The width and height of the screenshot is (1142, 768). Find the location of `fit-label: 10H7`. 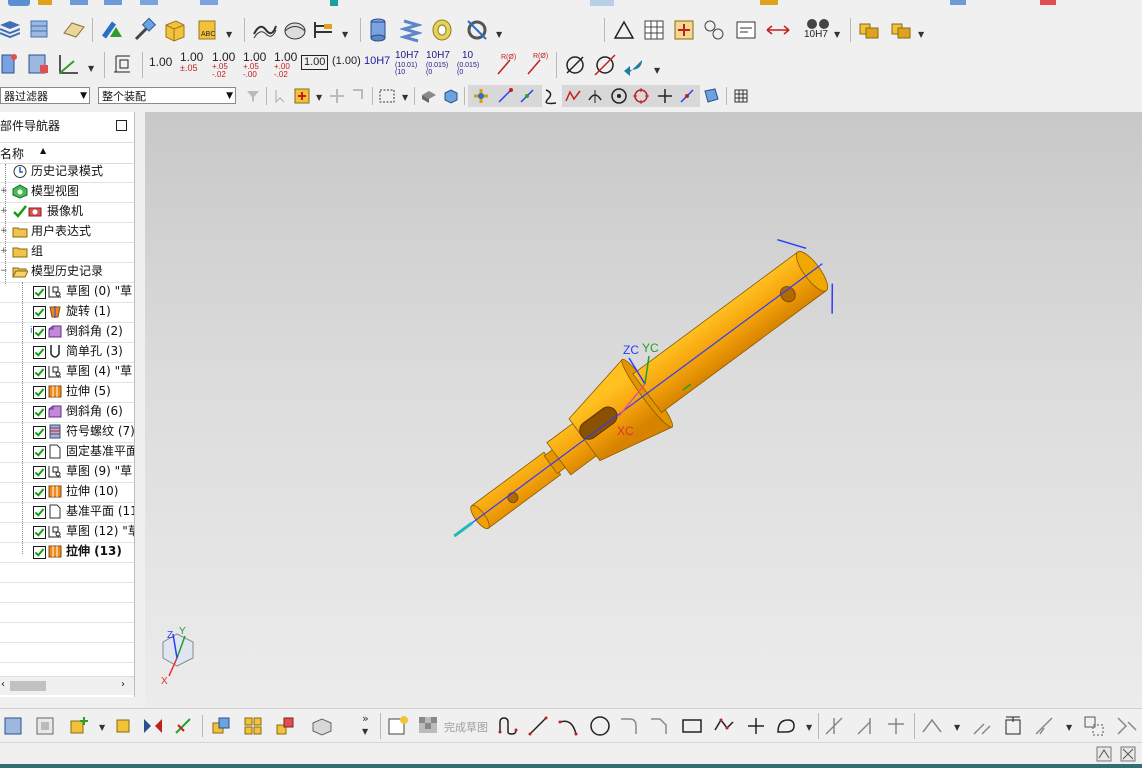

fit-label: 10H7 is located at coordinates (816, 35).